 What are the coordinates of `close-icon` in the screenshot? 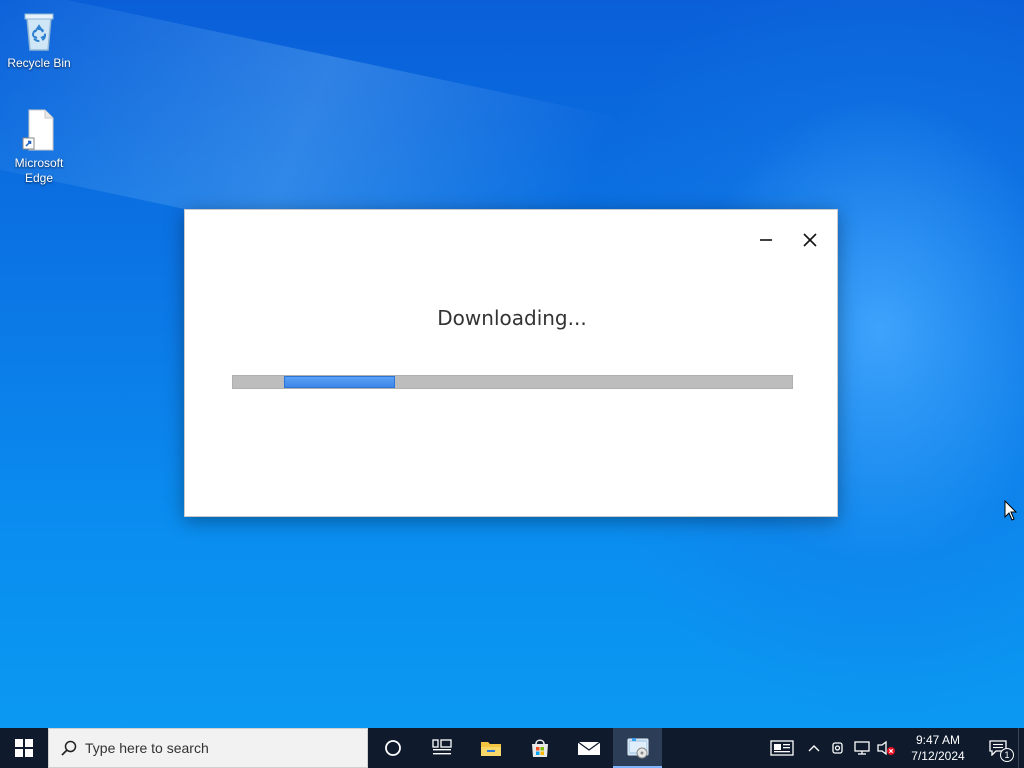 It's located at (810, 240).